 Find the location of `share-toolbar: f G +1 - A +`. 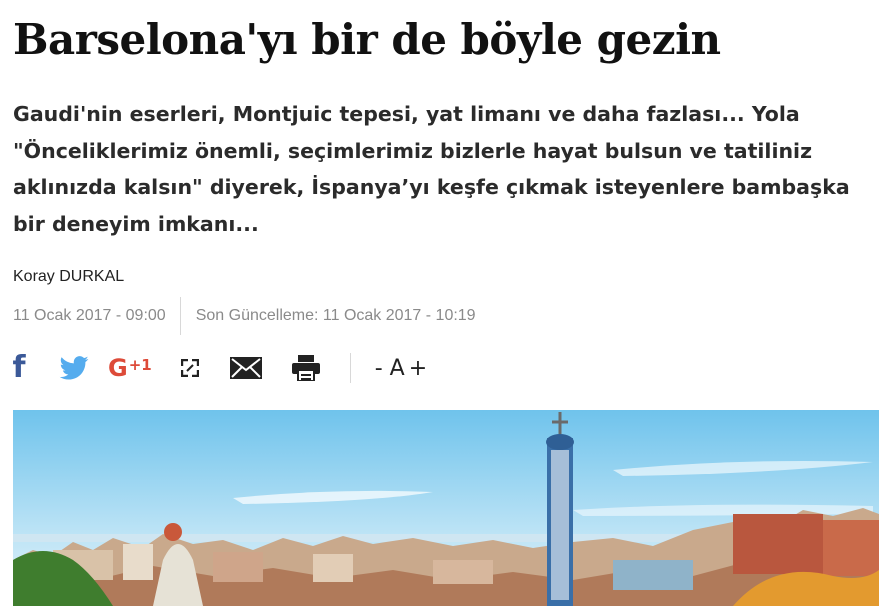

share-toolbar: f G +1 - A + is located at coordinates (218, 368).